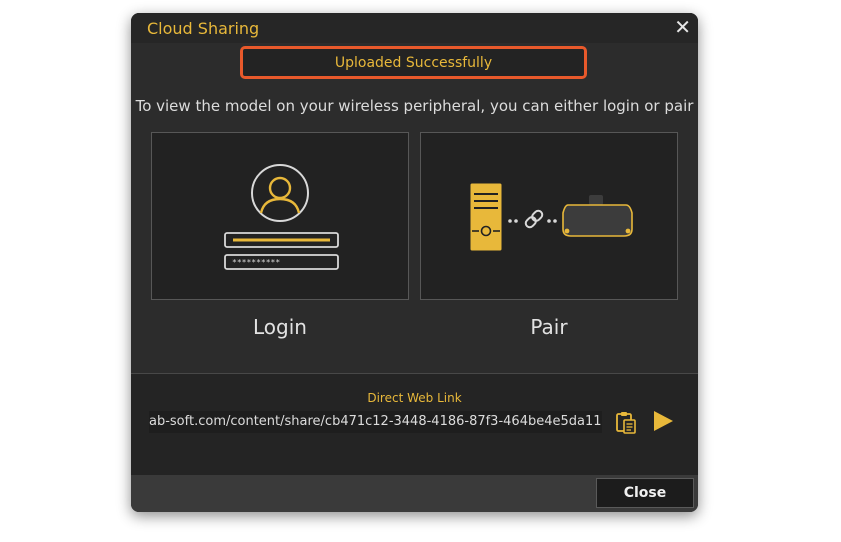 This screenshot has height=542, width=841. I want to click on close-button: Close, so click(645, 493).